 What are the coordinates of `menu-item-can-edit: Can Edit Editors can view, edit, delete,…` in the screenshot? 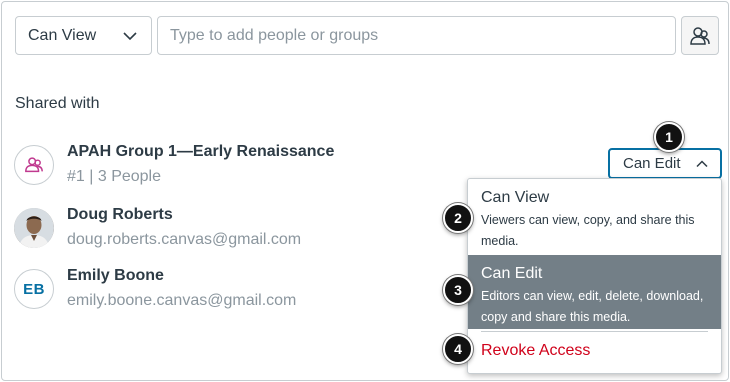 It's located at (594, 292).